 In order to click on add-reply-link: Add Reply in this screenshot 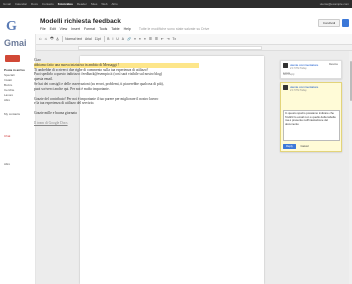, I will do `click(289, 74)`.